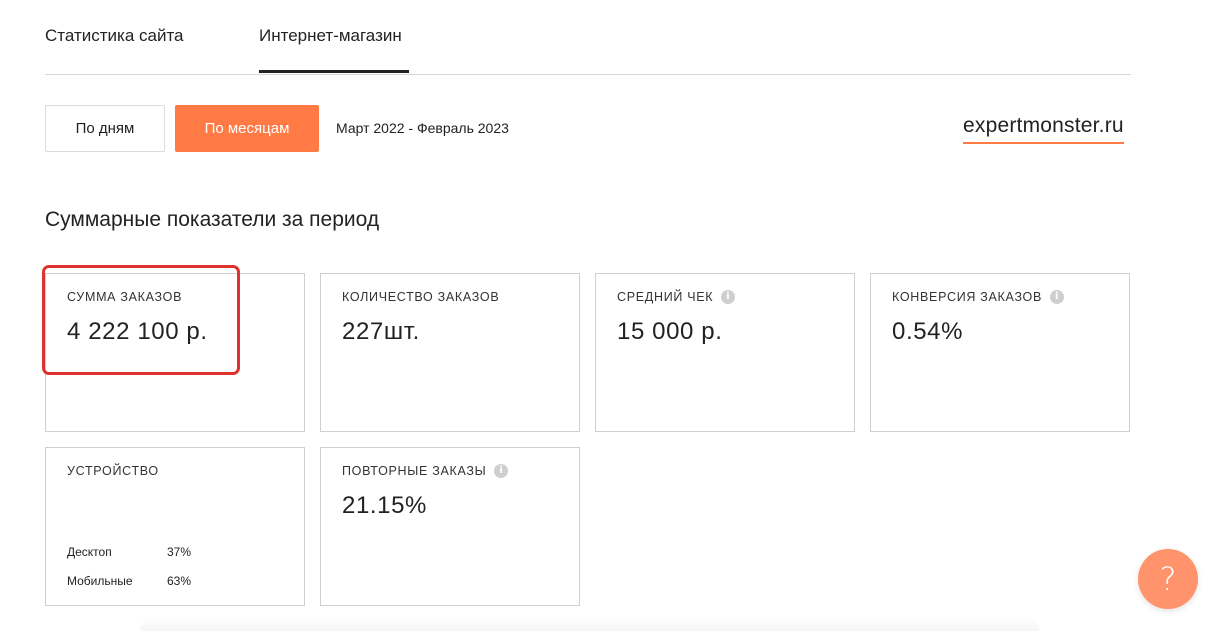 This screenshot has width=1216, height=631. What do you see at coordinates (665, 297) in the screenshot?
I see `card-label-text: СРЕДНИЙ ЧЕК` at bounding box center [665, 297].